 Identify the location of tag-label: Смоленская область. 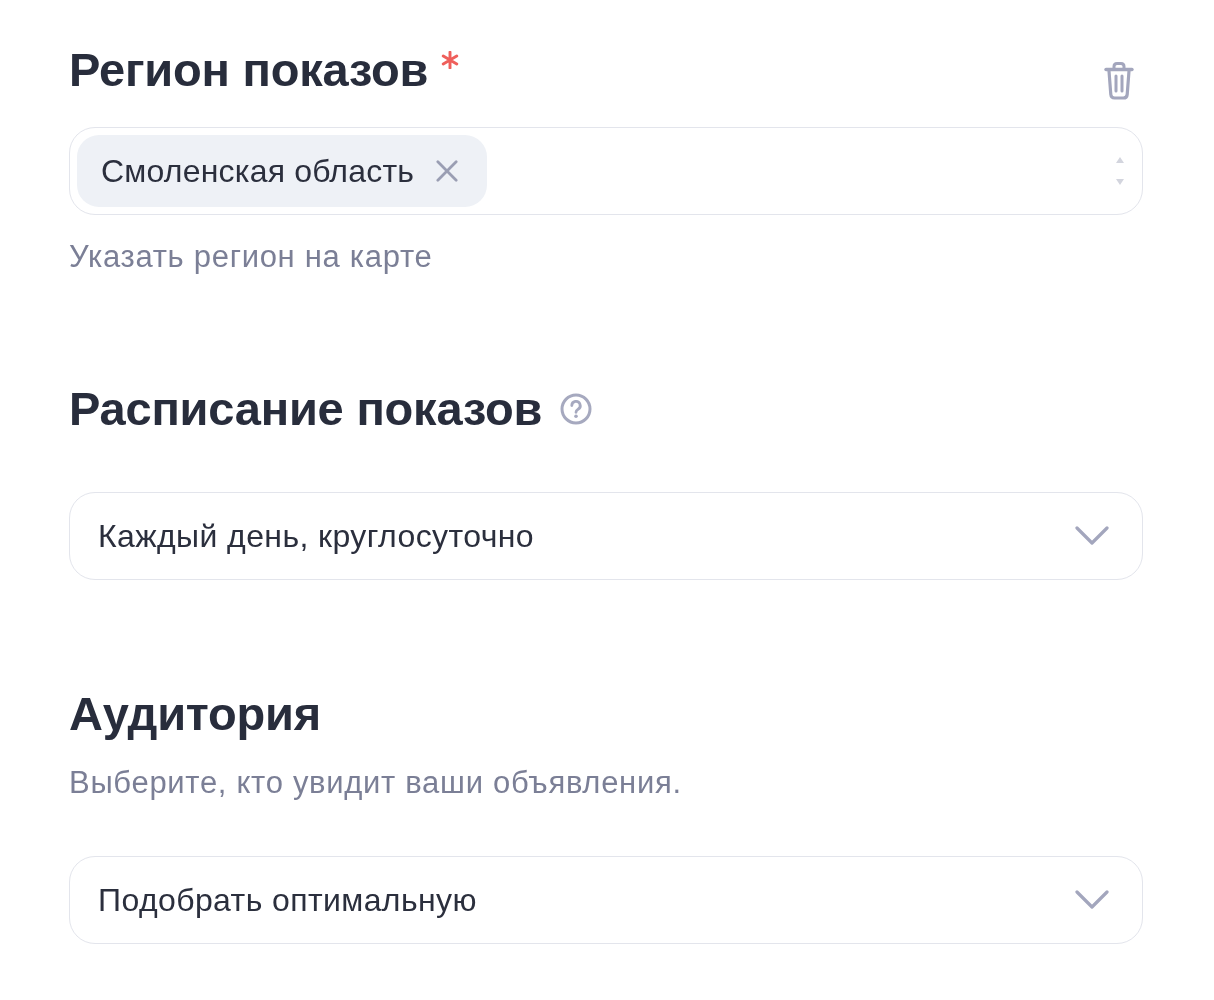
(258, 171).